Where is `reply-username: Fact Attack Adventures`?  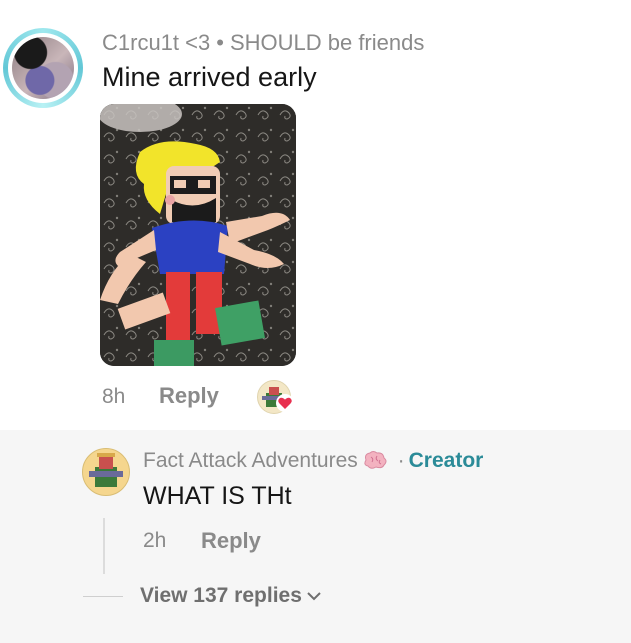 reply-username: Fact Attack Adventures is located at coordinates (250, 460).